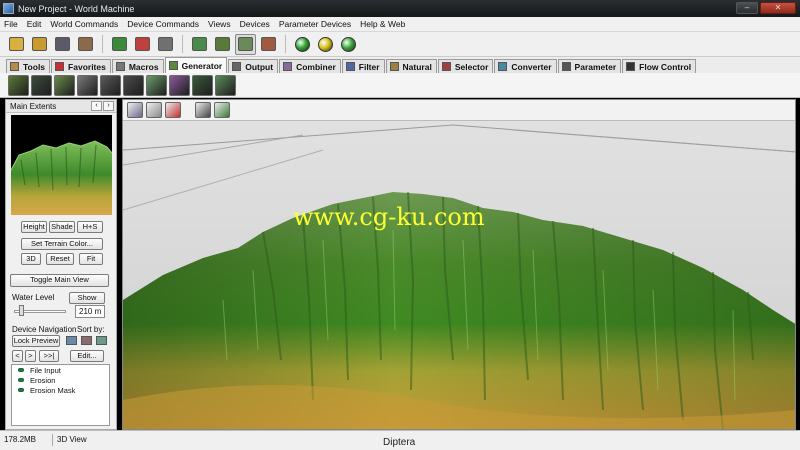  Describe the element at coordinates (163, 24) in the screenshot. I see `menu-device-commands: Device Commands` at that location.